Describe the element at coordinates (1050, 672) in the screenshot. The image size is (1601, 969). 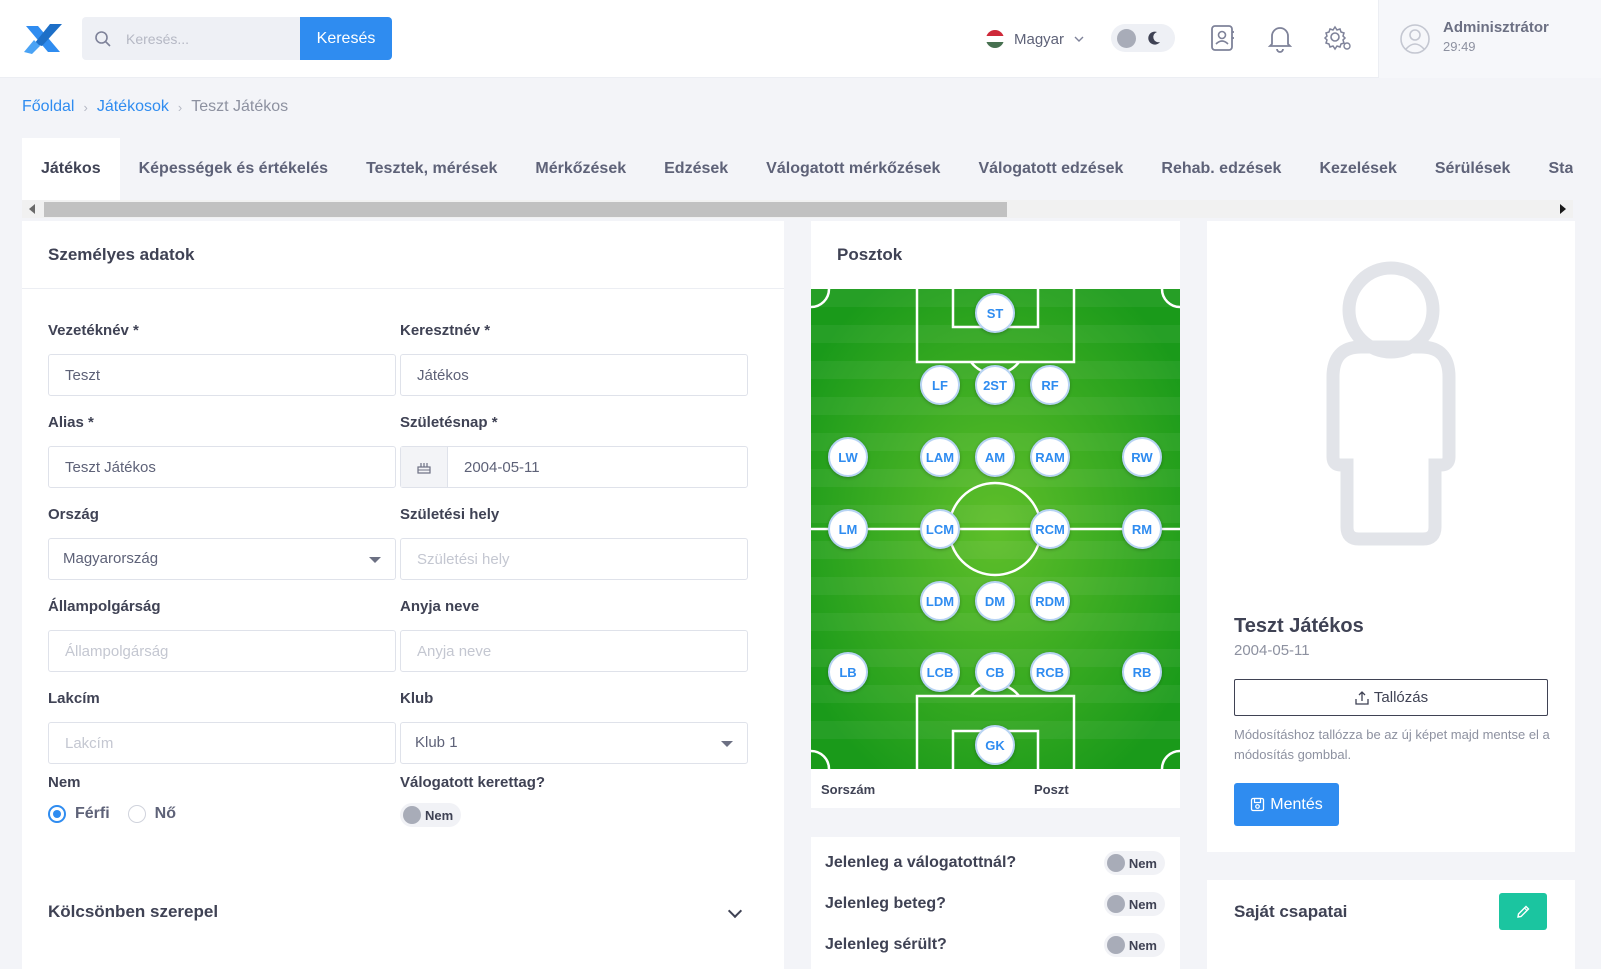
I see `position-rcb-button: RCB` at that location.